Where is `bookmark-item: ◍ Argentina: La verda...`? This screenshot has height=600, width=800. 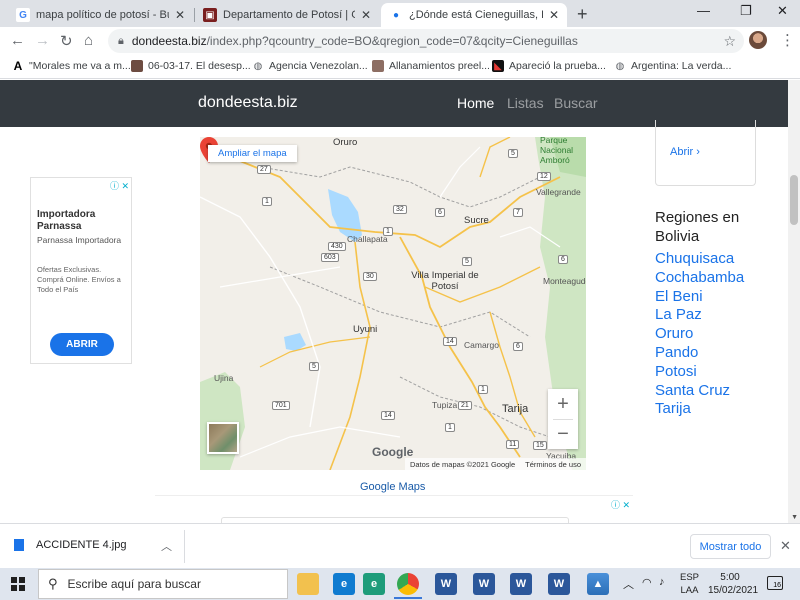
bookmark-item: ◍ Argentina: La verda... is located at coordinates (673, 66).